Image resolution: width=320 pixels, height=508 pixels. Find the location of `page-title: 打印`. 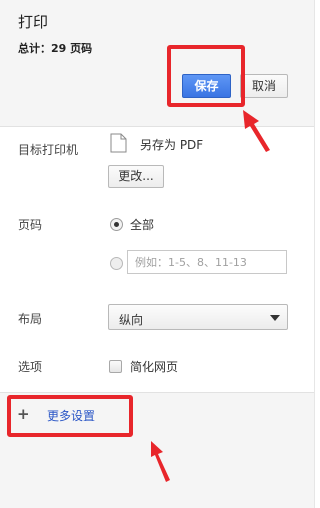

page-title: 打印 is located at coordinates (33, 22).